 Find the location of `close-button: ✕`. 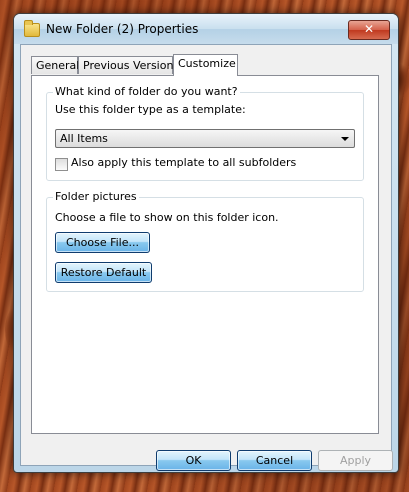

close-button: ✕ is located at coordinates (369, 30).